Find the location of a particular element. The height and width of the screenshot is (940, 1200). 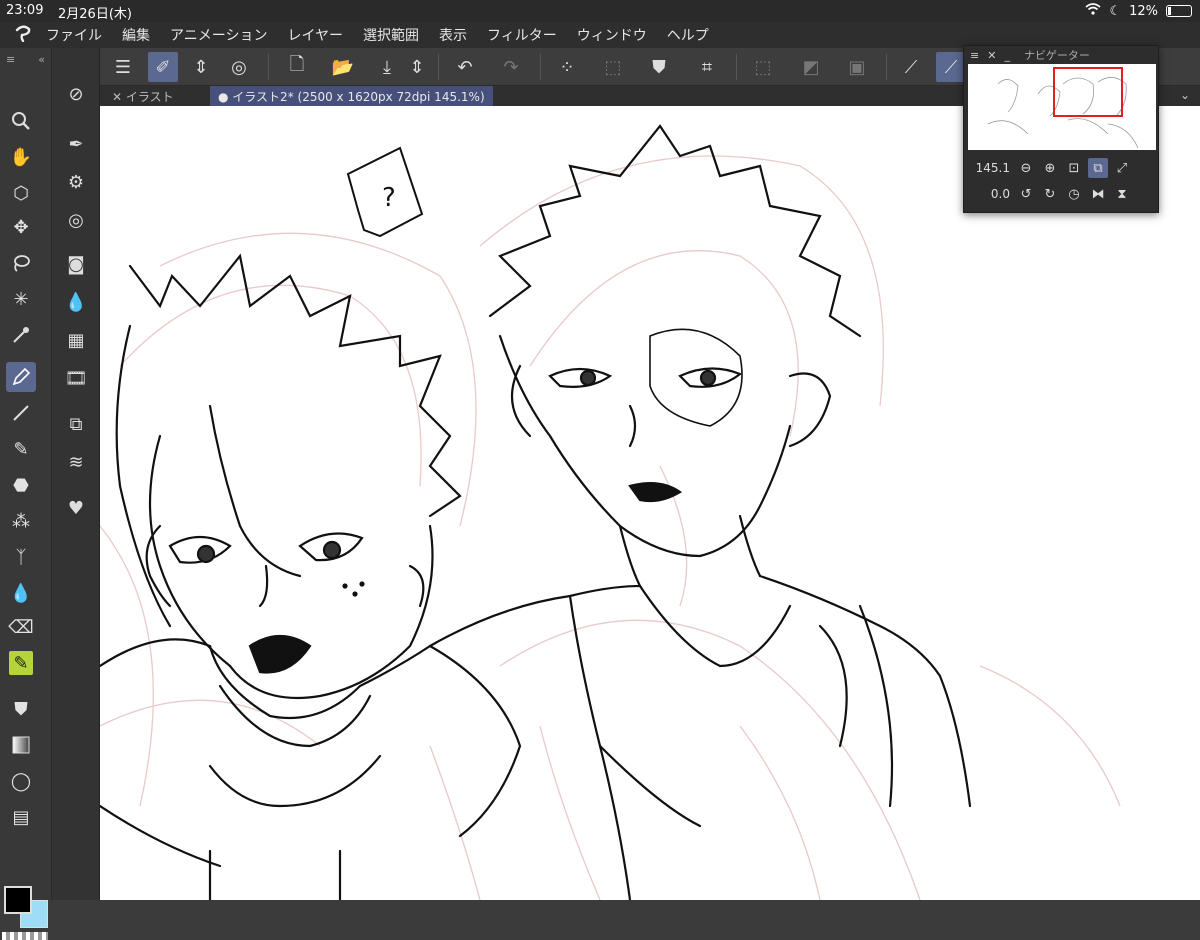

navigator-title: ナビゲーター is located at coordinates (1056, 55).